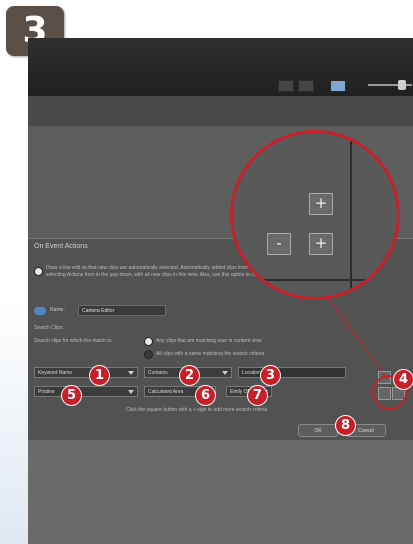 Image resolution: width=413 pixels, height=544 pixels. What do you see at coordinates (55, 373) in the screenshot?
I see `criteria-field-value-1: Keyword Name` at bounding box center [55, 373].